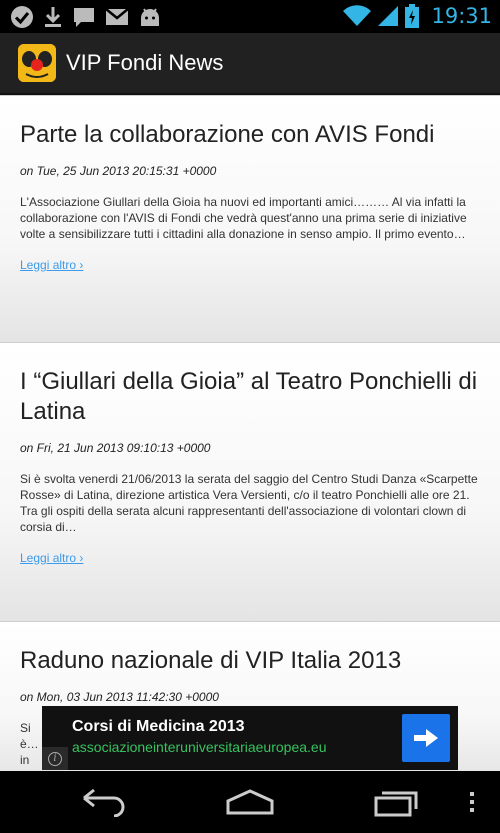  I want to click on notification-icons, so click(86, 17).